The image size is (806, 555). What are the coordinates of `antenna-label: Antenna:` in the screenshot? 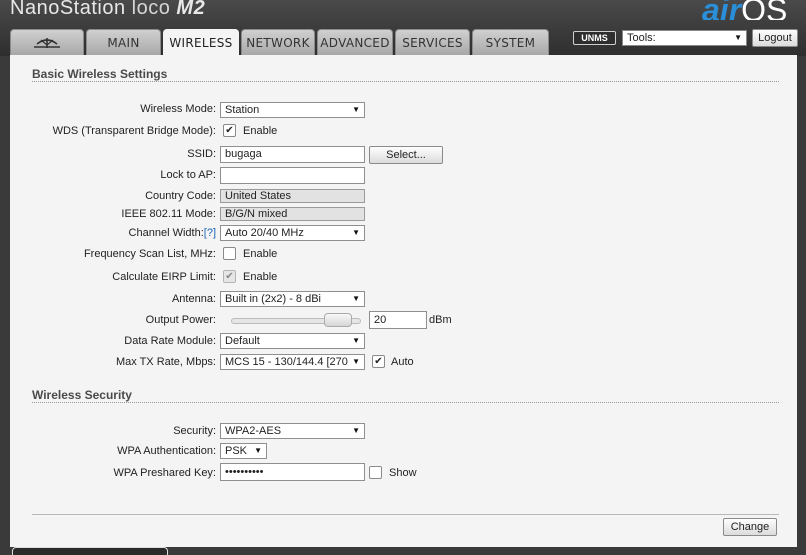 It's located at (193, 299).